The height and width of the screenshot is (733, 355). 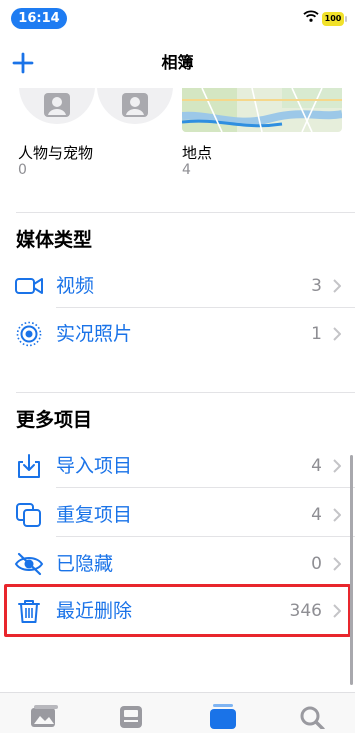 What do you see at coordinates (186, 170) in the screenshot?
I see `places-count: 4` at bounding box center [186, 170].